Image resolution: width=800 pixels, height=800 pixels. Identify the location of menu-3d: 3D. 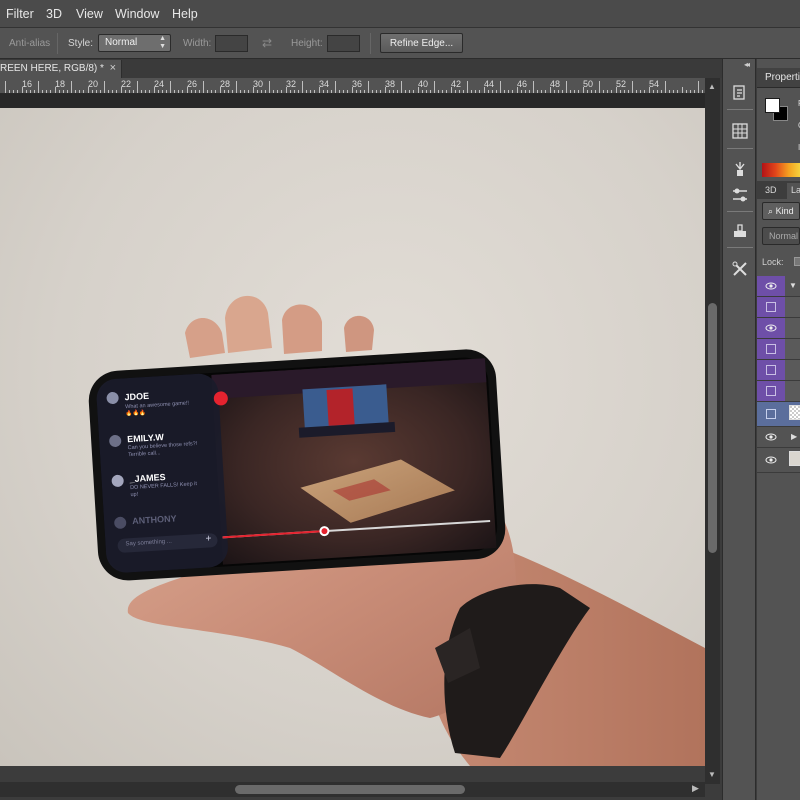
(54, 14).